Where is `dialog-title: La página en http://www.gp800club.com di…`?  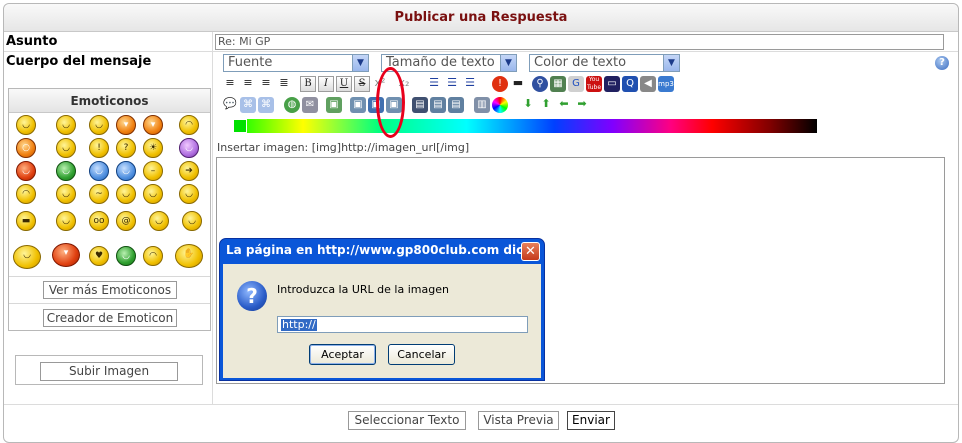
dialog-title: La página en http://www.gp800club.com di… is located at coordinates (381, 250).